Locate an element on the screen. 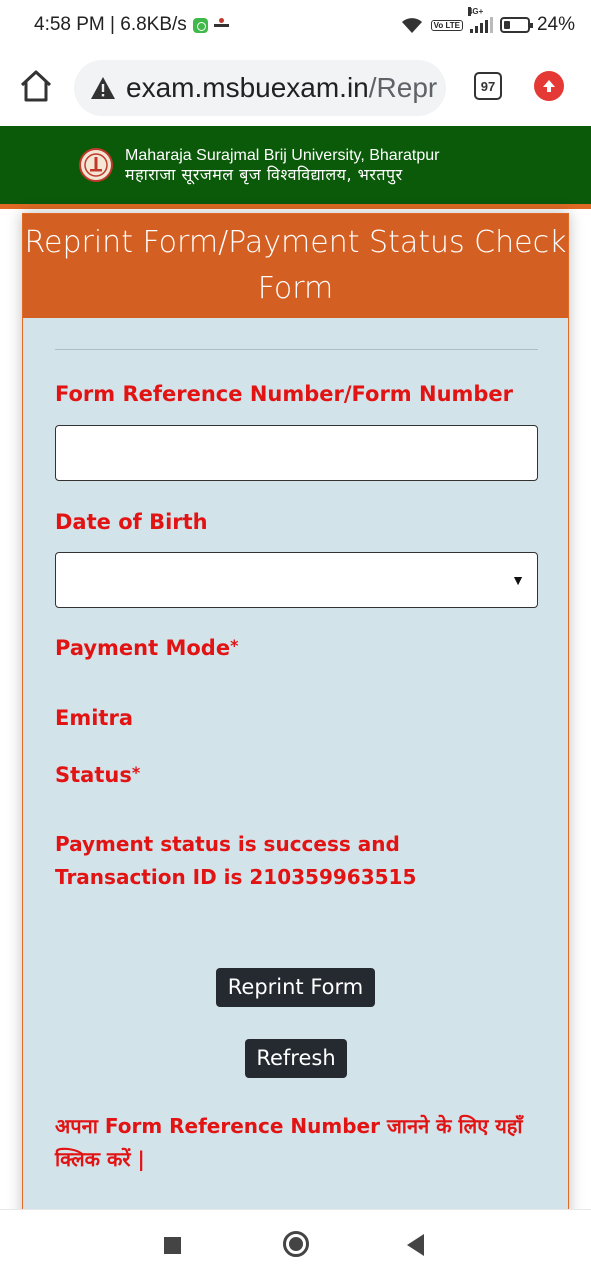 This screenshot has width=591, height=1280. status-label: Status* is located at coordinates (97, 775).